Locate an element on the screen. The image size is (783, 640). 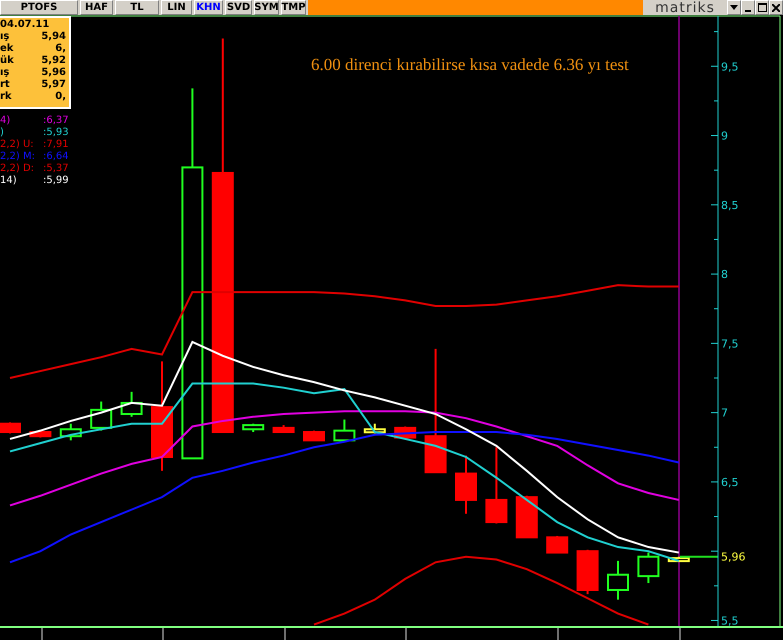
axis-label: 9 is located at coordinates (724, 136).